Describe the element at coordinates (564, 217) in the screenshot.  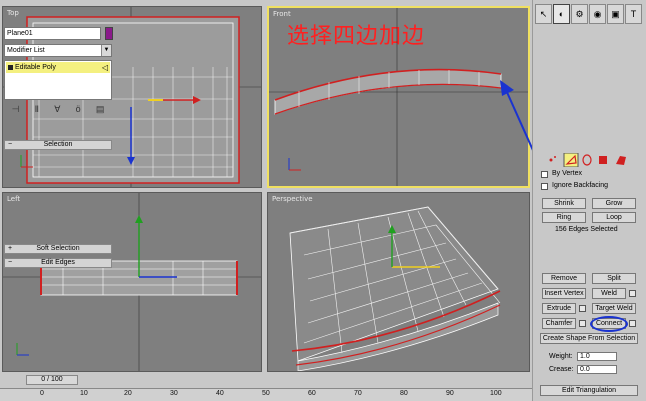
I see `ring-button: Ring` at that location.